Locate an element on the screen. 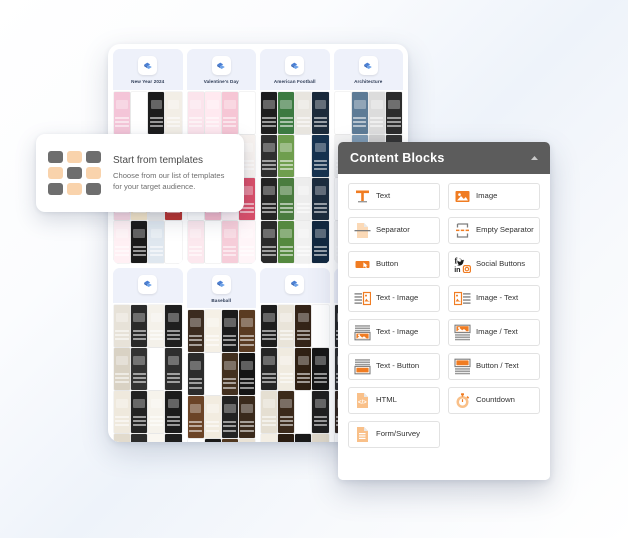 This screenshot has height=538, width=628. content-block-empty-separator: Empty Separator is located at coordinates (494, 230).